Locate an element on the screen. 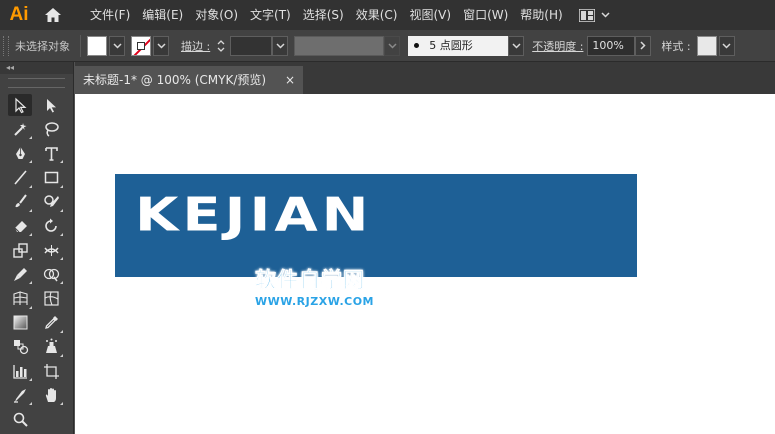  puppet-warp-tool-icon is located at coordinates (20, 274).